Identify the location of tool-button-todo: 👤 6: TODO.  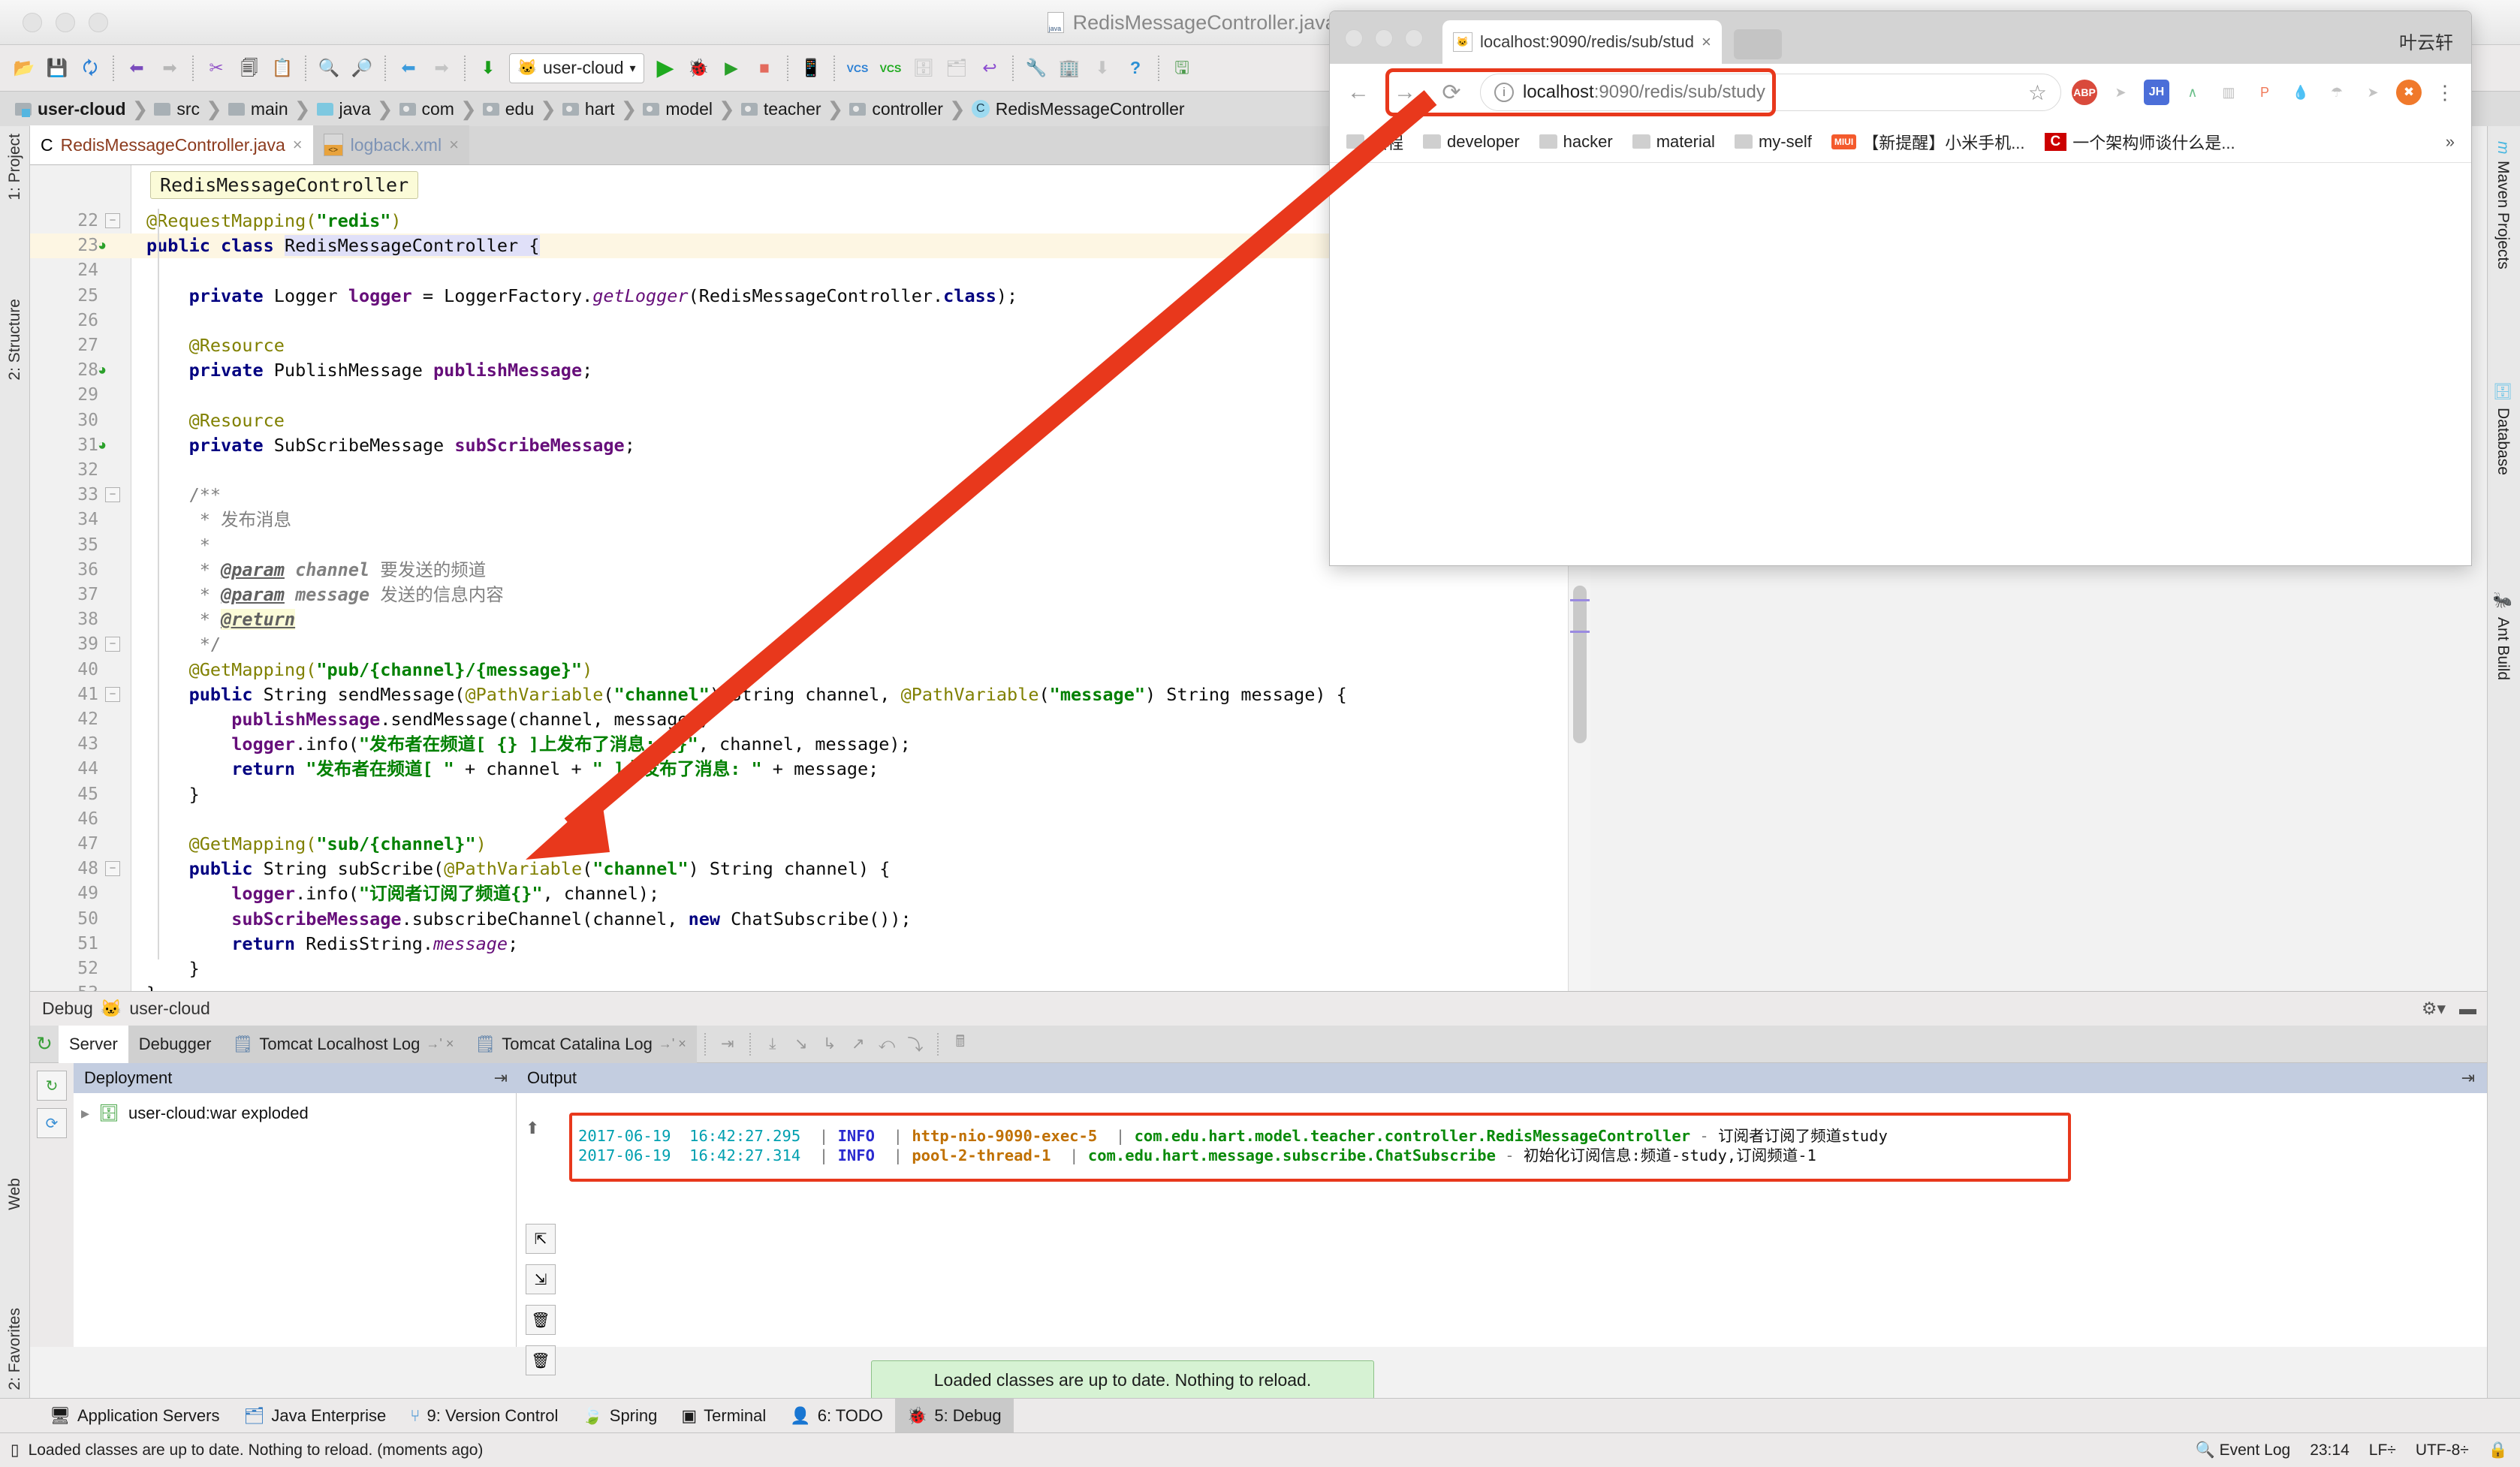
(836, 1416).